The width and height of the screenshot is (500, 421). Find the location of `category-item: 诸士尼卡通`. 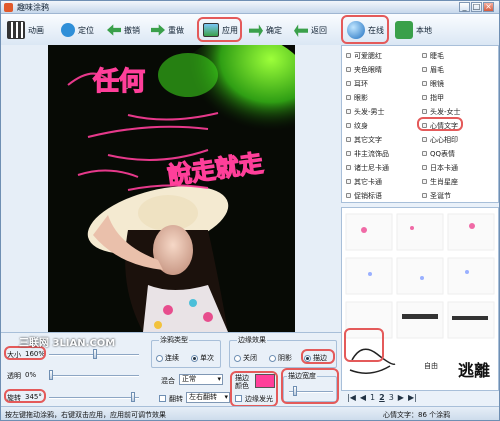

category-item: 诸士尼卡通 is located at coordinates (367, 167).